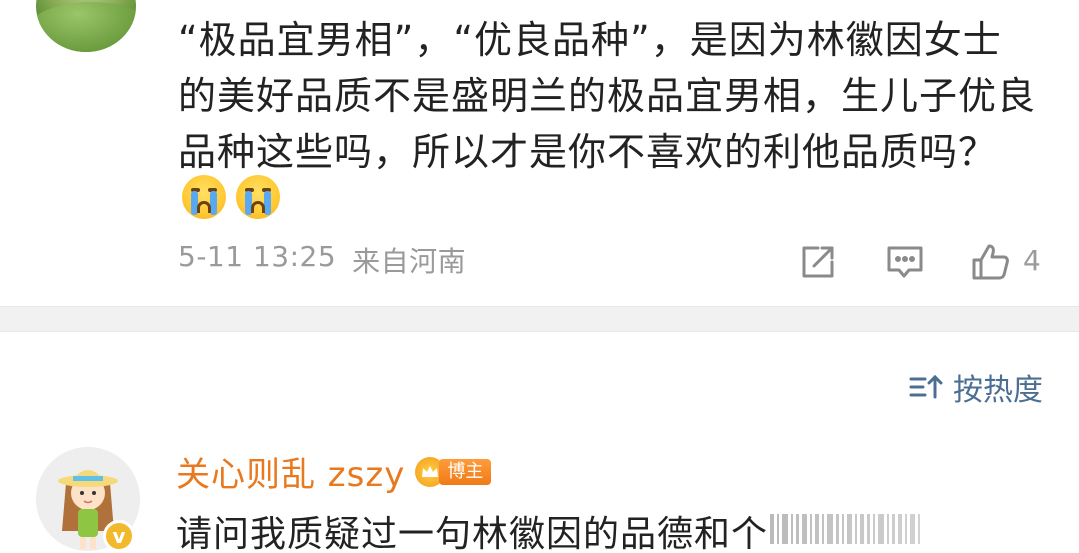 The image size is (1079, 553). What do you see at coordinates (998, 390) in the screenshot?
I see `sort-label: 按热度` at bounding box center [998, 390].